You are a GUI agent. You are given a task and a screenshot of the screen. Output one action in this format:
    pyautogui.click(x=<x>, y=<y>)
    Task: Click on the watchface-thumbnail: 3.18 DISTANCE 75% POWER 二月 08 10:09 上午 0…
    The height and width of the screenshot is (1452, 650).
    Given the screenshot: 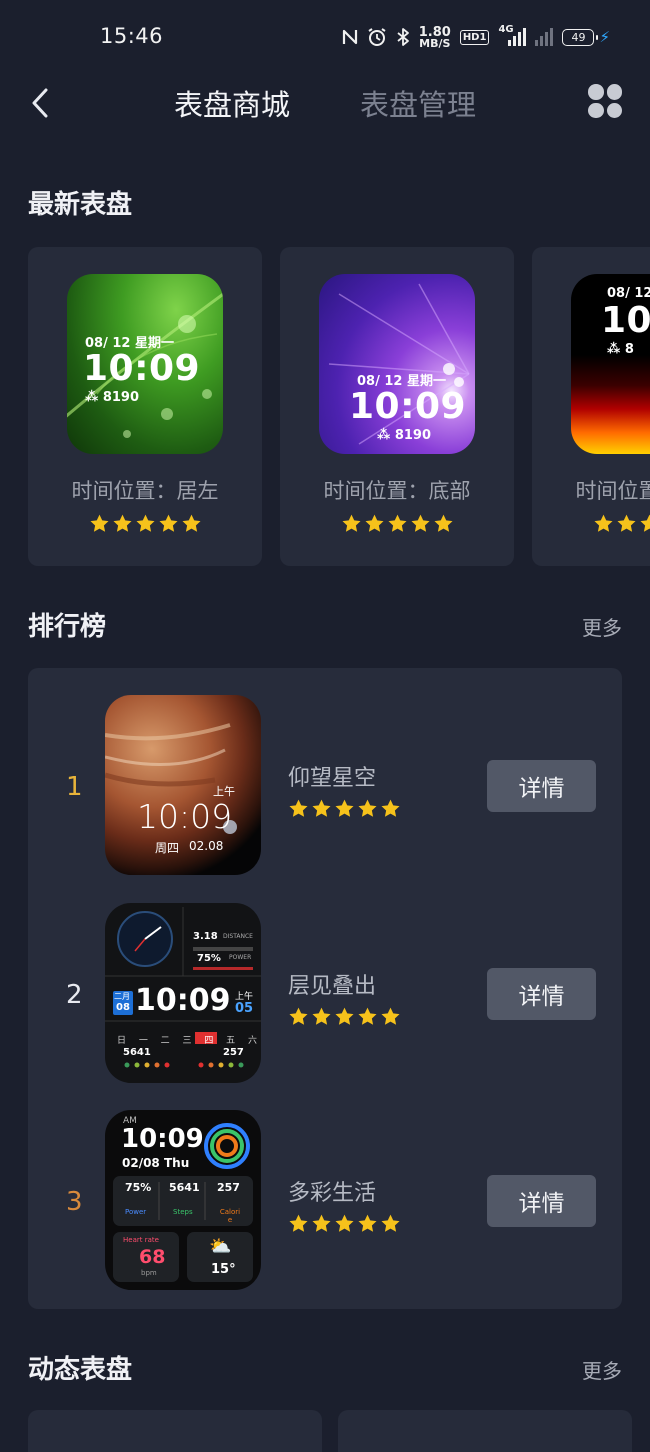 What is the action you would take?
    pyautogui.click(x=183, y=993)
    